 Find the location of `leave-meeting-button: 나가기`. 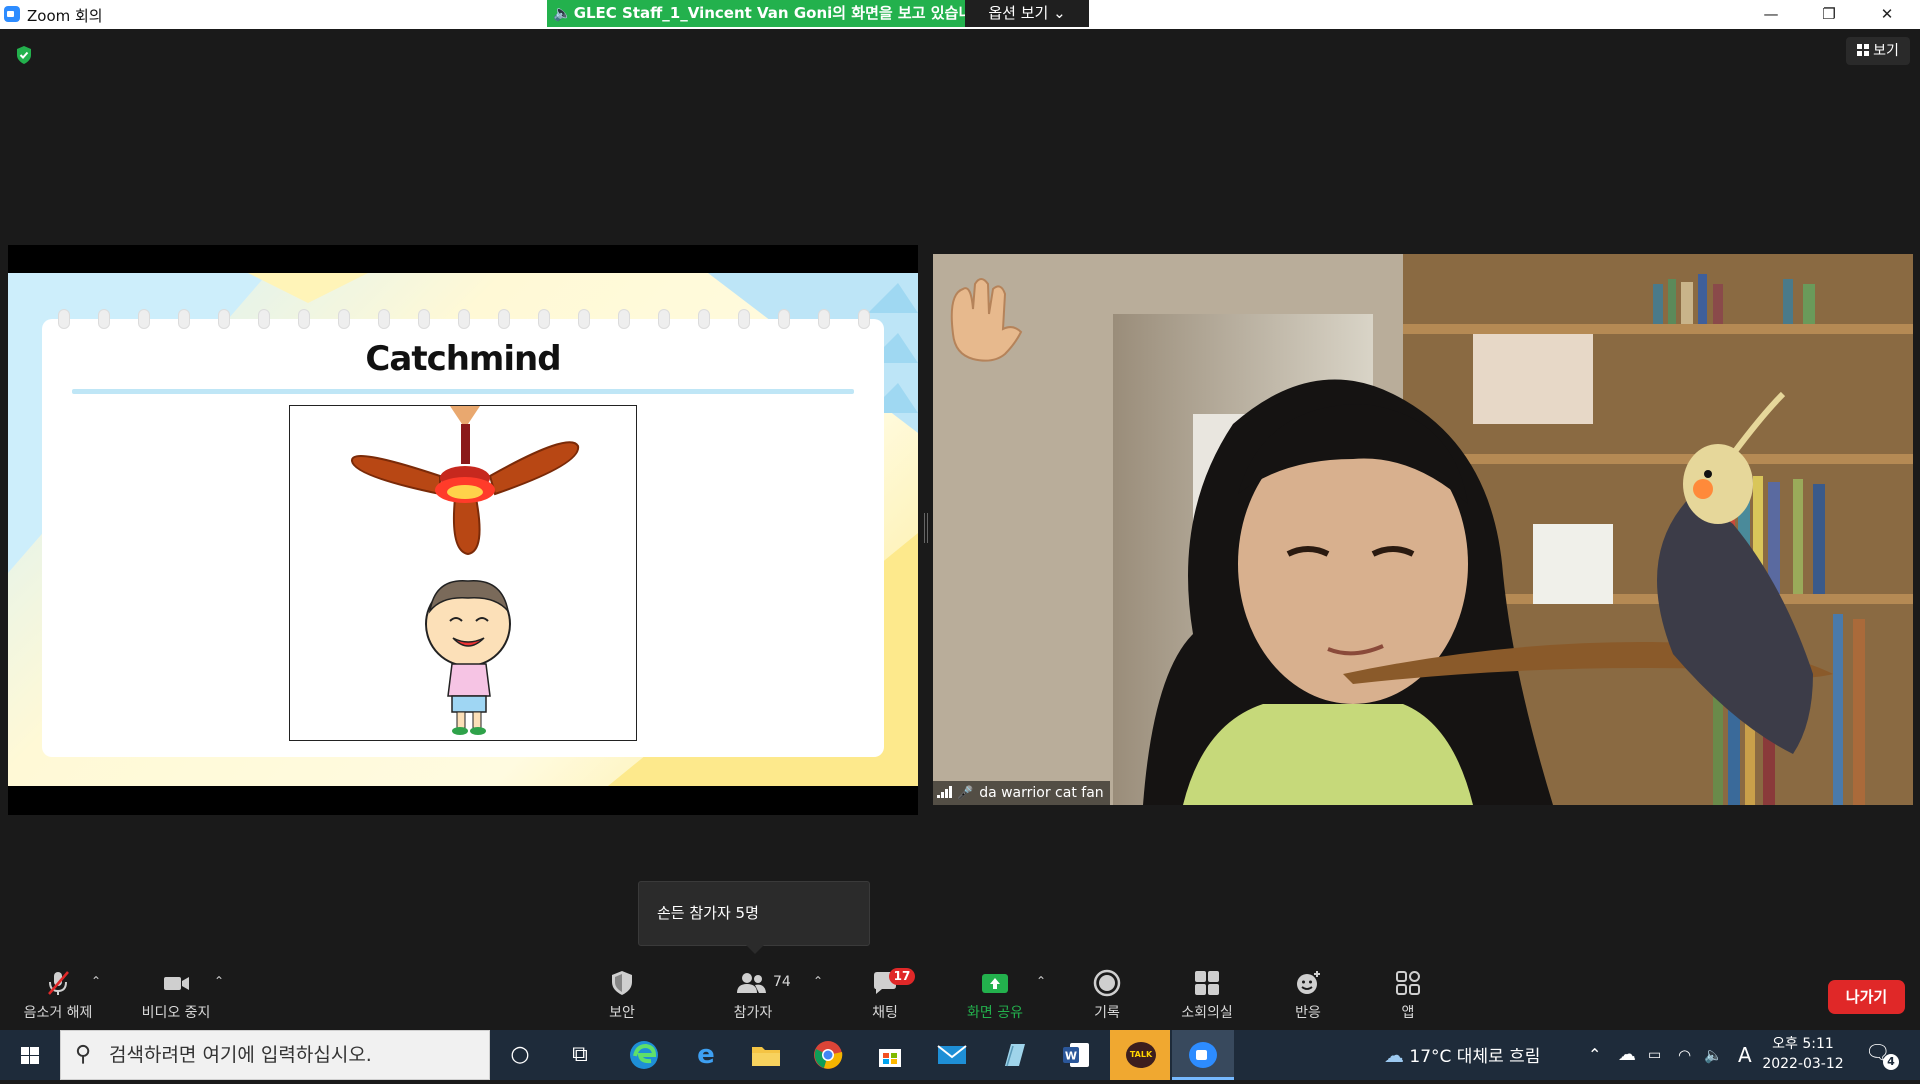

leave-meeting-button: 나가기 is located at coordinates (1866, 997).